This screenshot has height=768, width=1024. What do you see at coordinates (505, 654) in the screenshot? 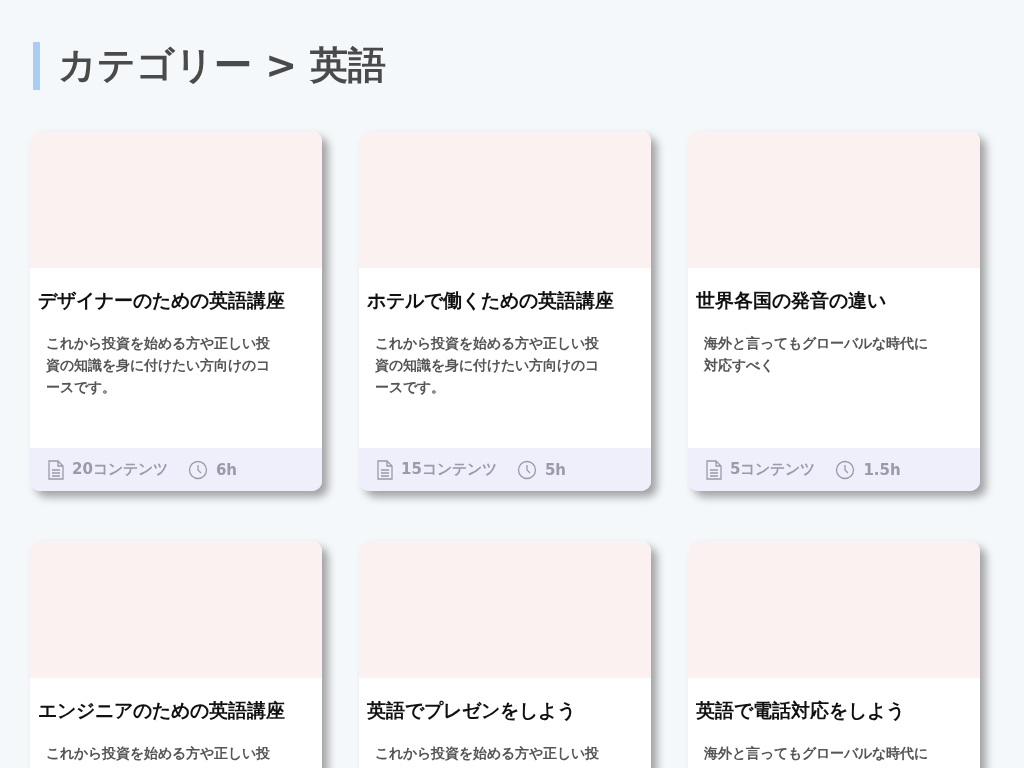
I see `course-card: 英語でプレゼンをしよう これから投資を始める方や正しい投` at bounding box center [505, 654].